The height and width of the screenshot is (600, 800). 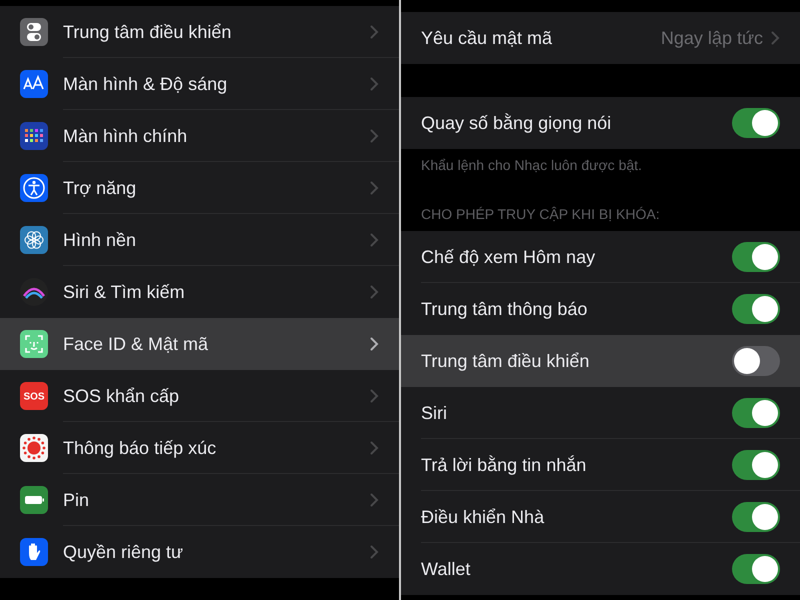 I want to click on row-label: Wallet, so click(x=446, y=569).